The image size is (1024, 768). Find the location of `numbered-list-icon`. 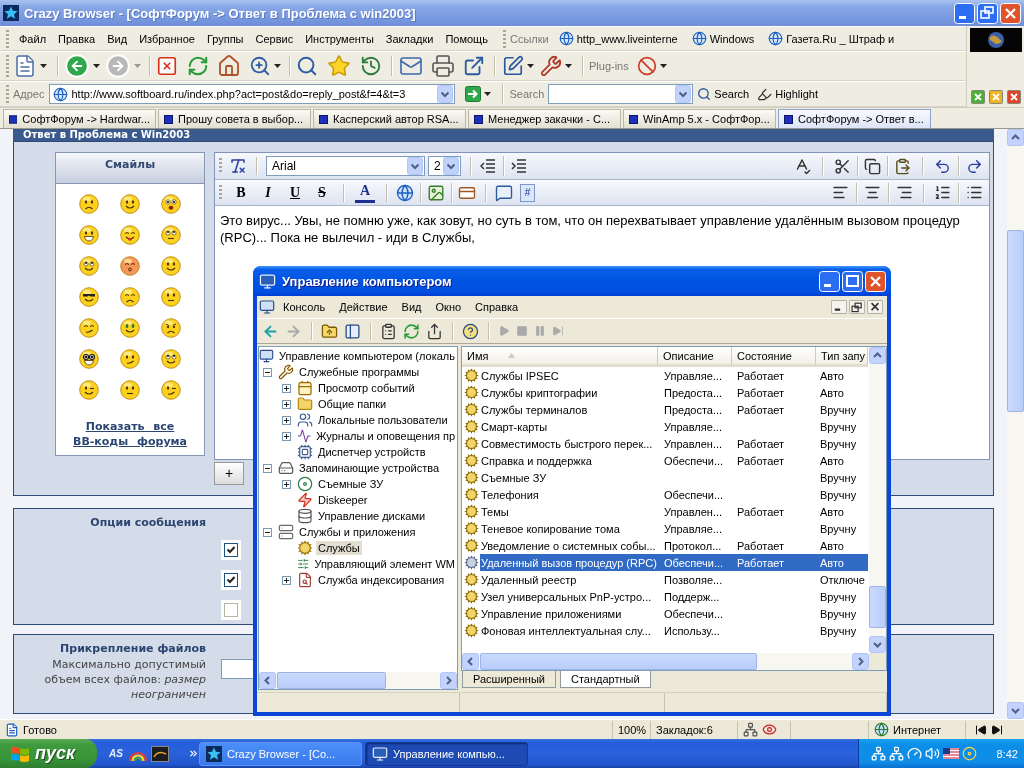

numbered-list-icon is located at coordinates (942, 192).